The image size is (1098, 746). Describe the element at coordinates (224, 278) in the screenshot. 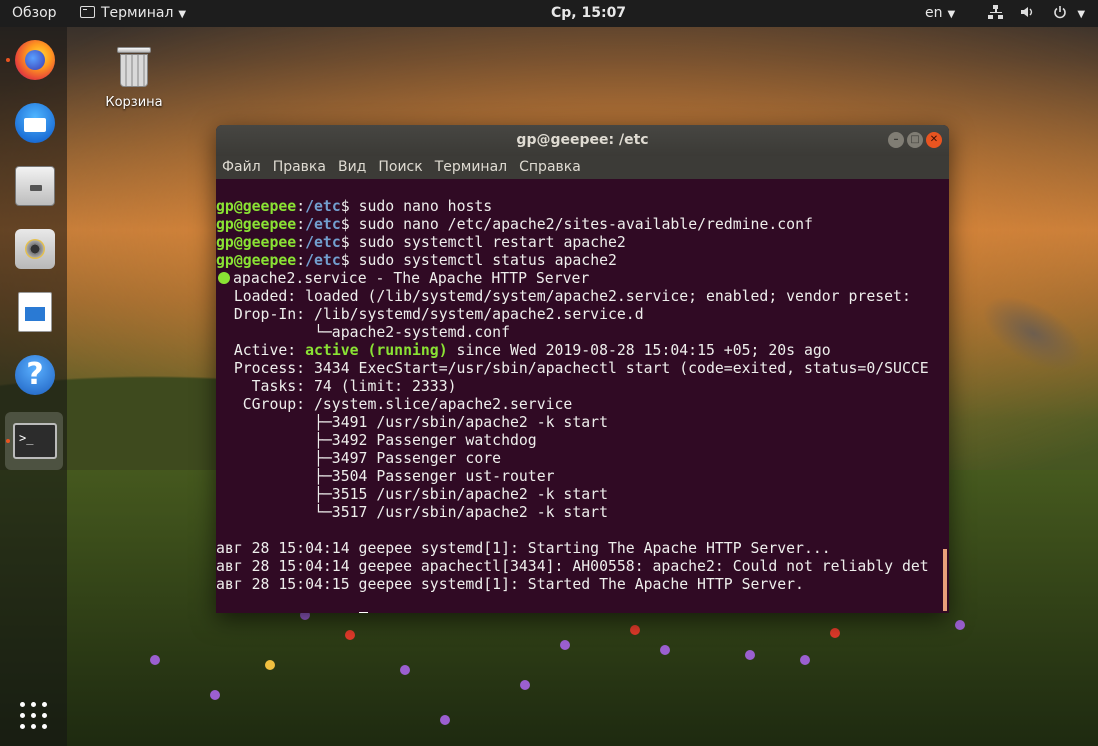

I see `status-dot-icon` at that location.